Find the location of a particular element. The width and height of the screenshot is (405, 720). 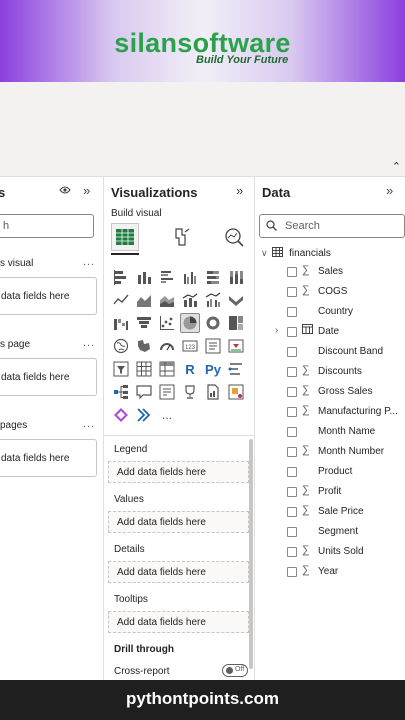

decomposition-tree-icon is located at coordinates (121, 392).